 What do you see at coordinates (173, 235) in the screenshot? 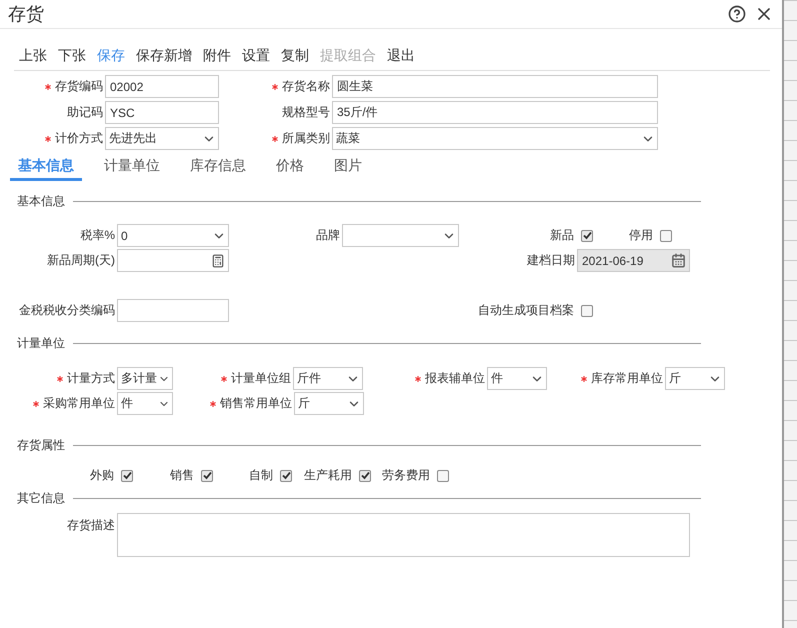
I see `dropdown: 0` at bounding box center [173, 235].